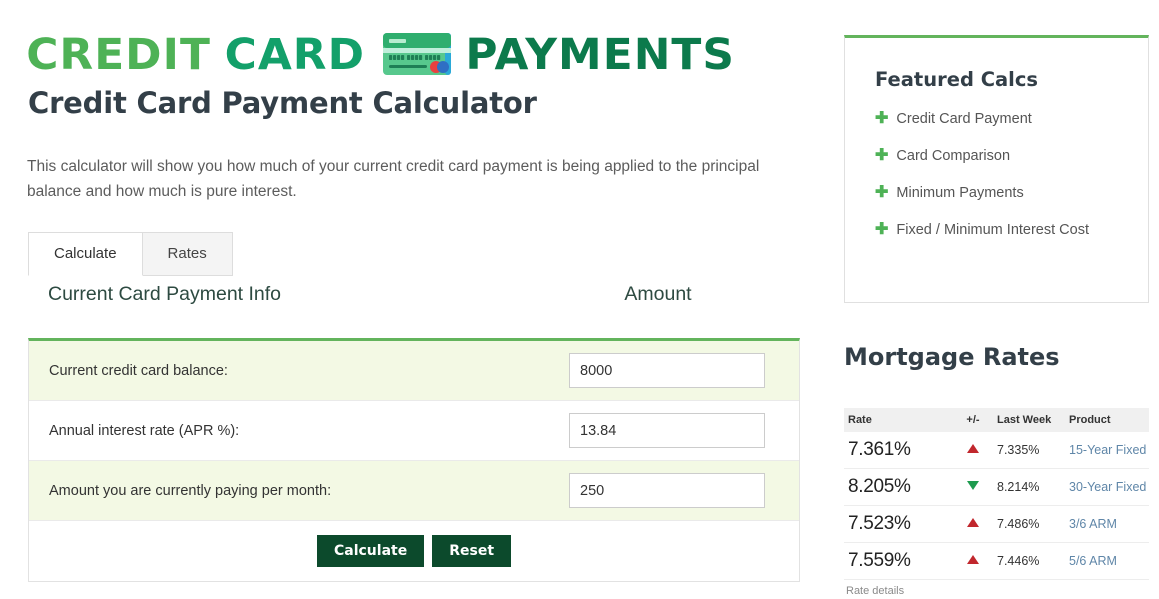 Image resolution: width=1159 pixels, height=599 pixels. What do you see at coordinates (960, 193) in the screenshot?
I see `sidebar-item-label: Minimum Payments` at bounding box center [960, 193].